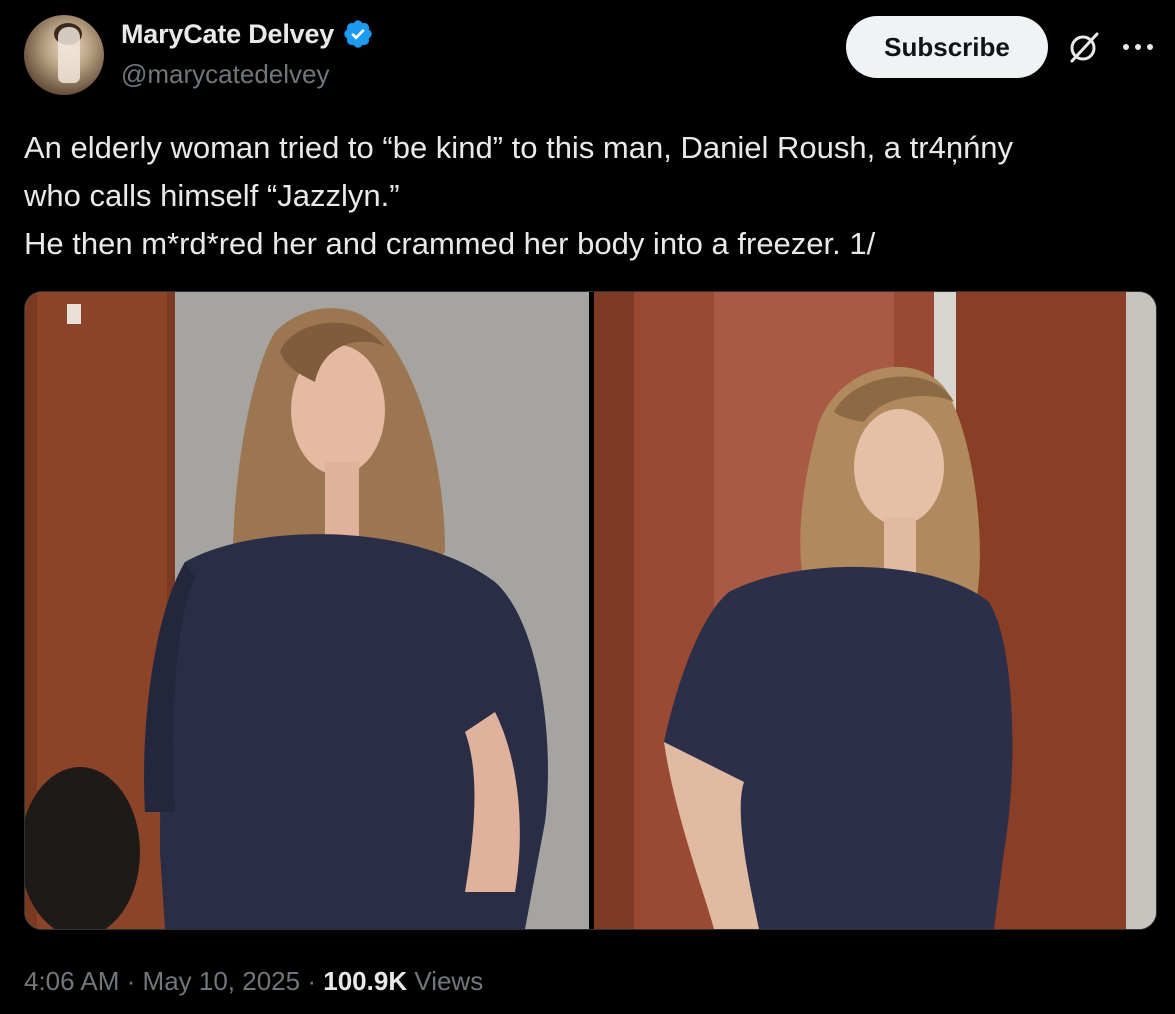  I want to click on tweet-meta: 4:06 AM · May 10, 2025 · 100.9K Views, so click(253, 981).